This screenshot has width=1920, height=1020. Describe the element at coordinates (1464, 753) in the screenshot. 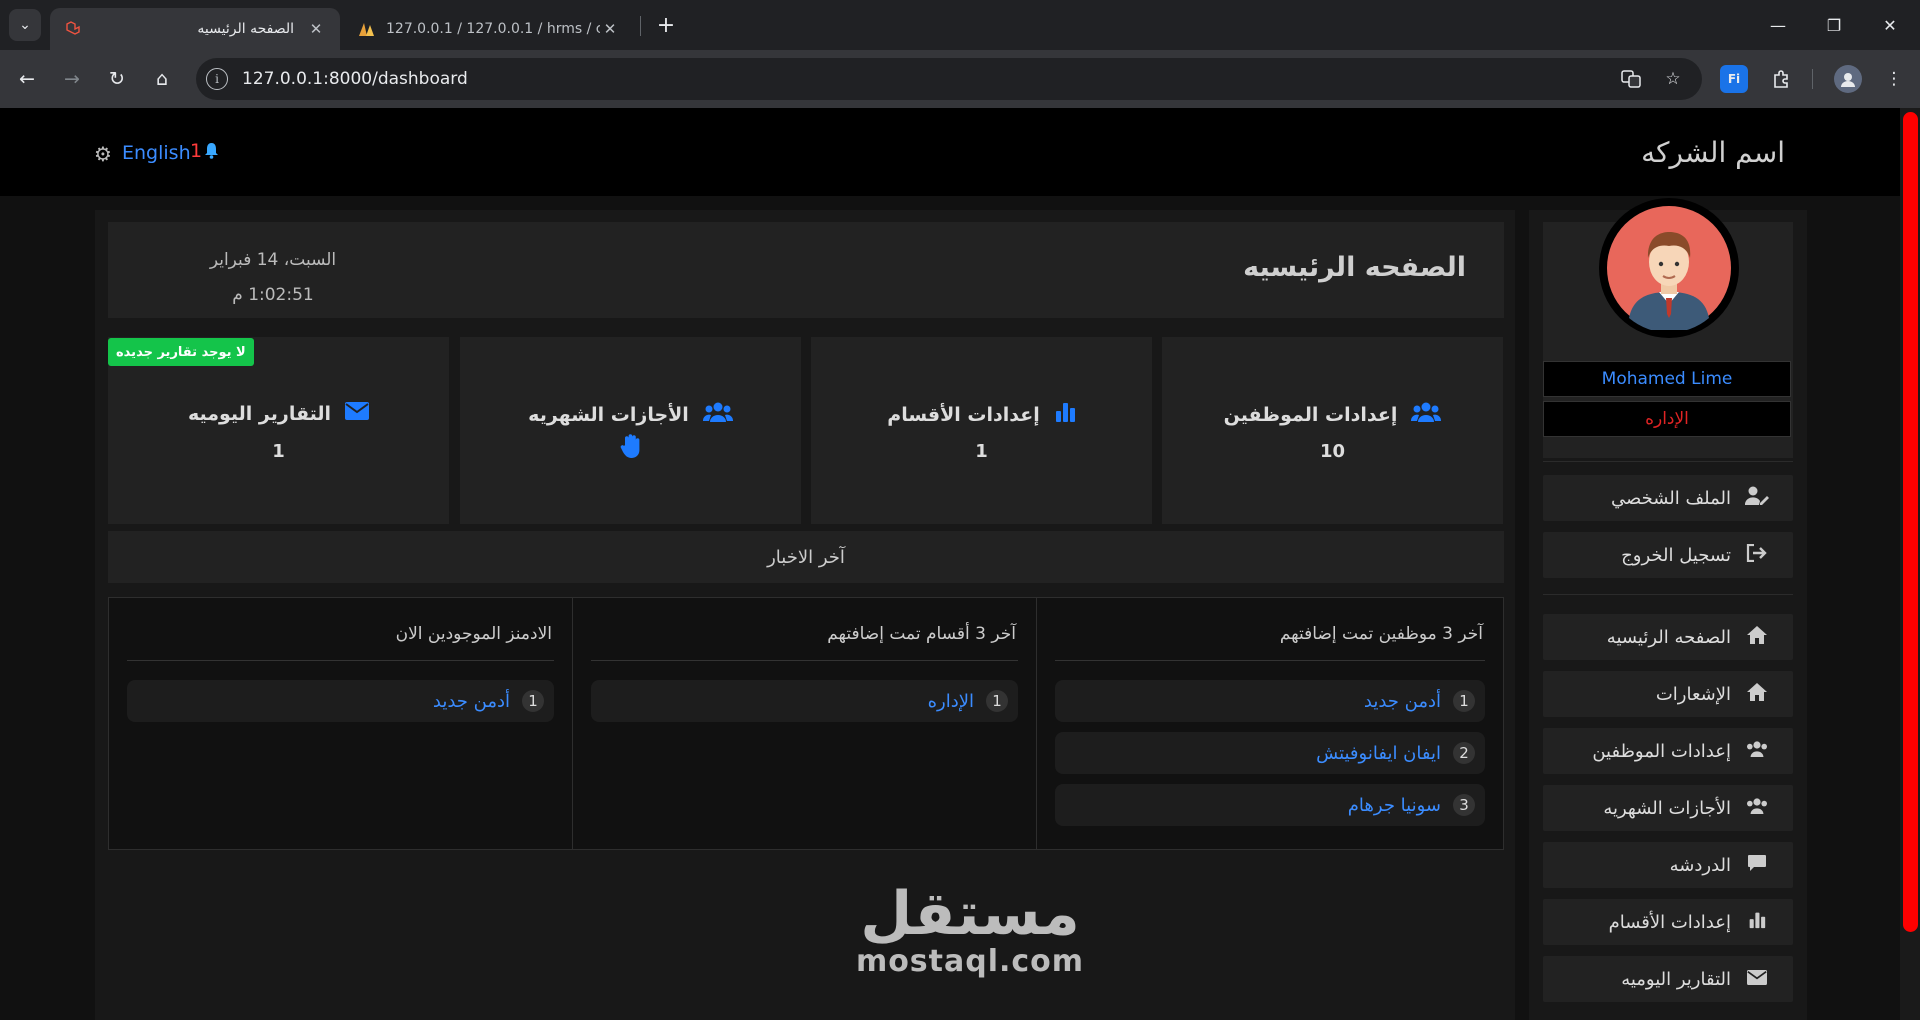

I see `item-number: 2` at that location.